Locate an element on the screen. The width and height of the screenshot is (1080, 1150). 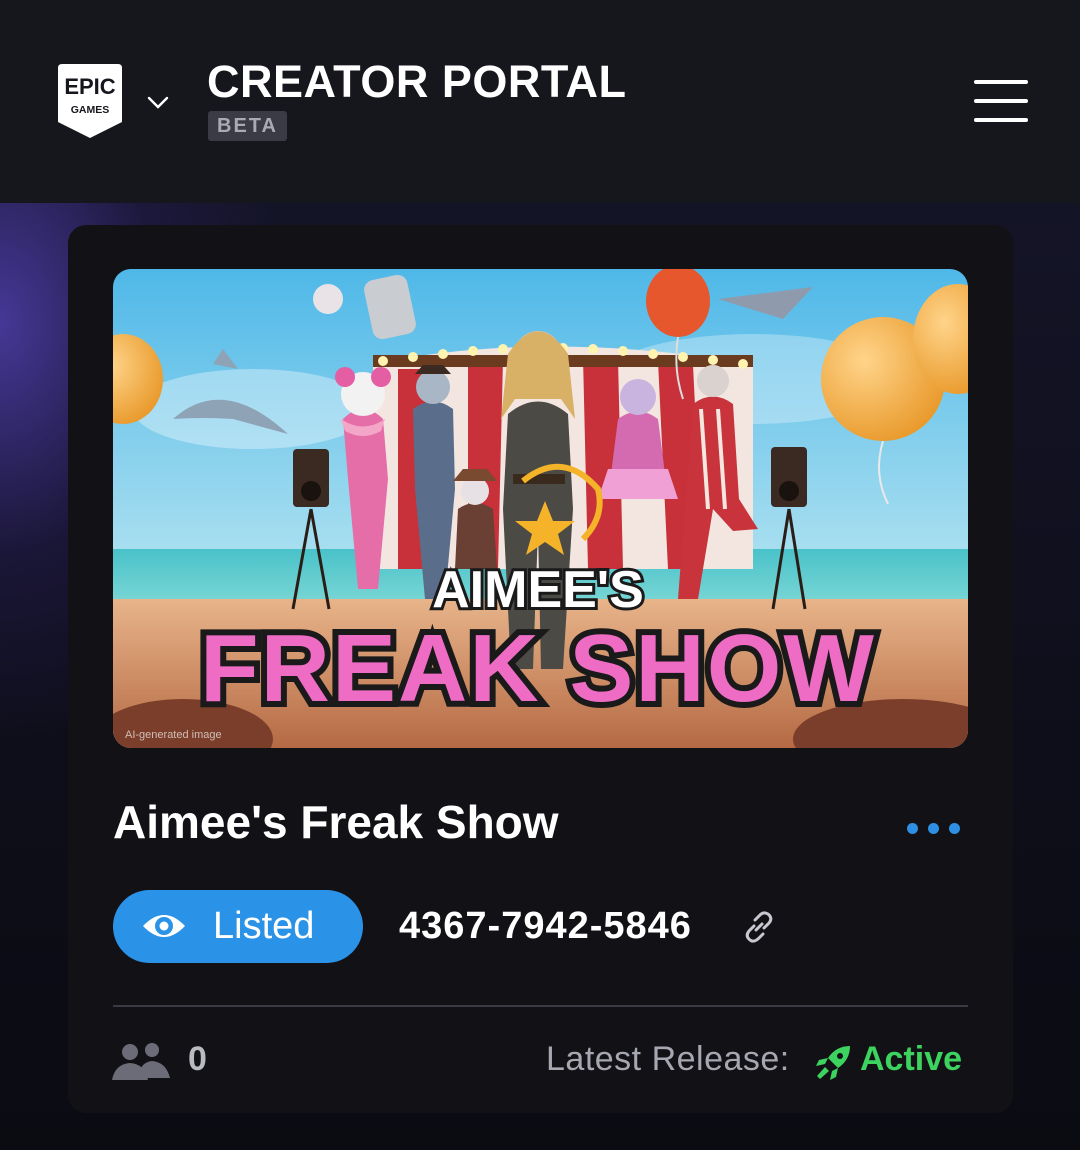
listed-status-button: Listed is located at coordinates (238, 926).